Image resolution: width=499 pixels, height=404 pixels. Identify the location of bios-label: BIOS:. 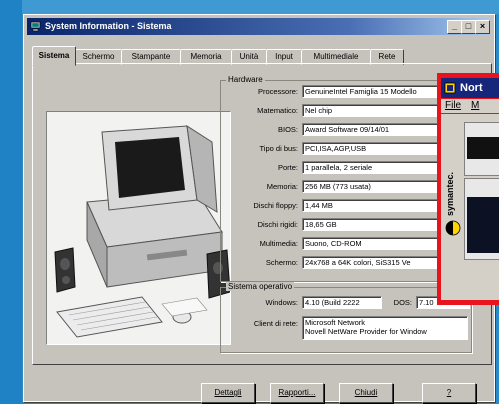
(287, 129).